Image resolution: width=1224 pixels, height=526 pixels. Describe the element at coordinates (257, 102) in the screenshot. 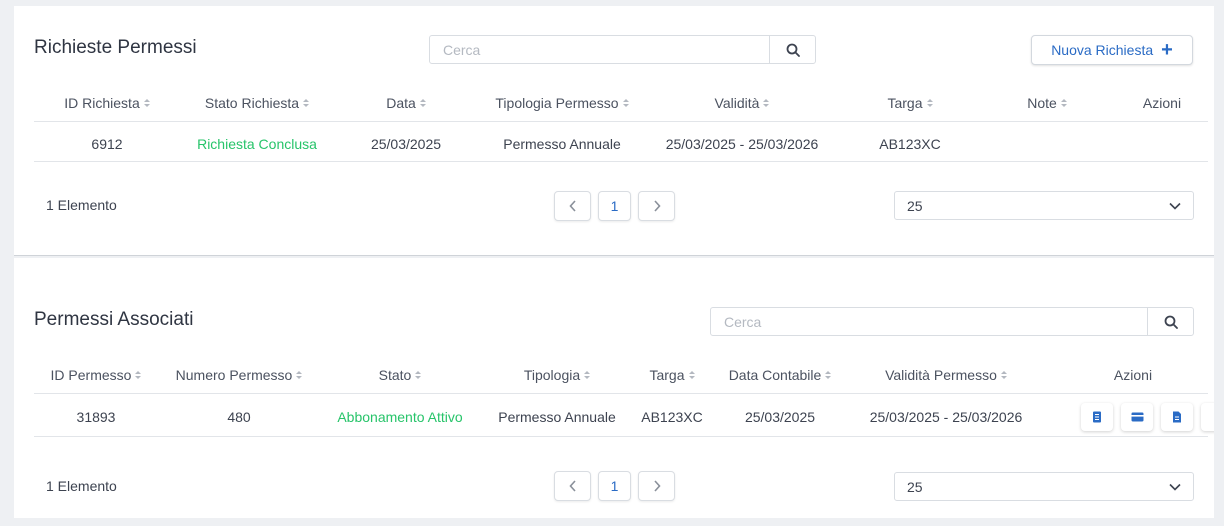

I see `col-stato-richiesta: Stato Richiesta` at that location.